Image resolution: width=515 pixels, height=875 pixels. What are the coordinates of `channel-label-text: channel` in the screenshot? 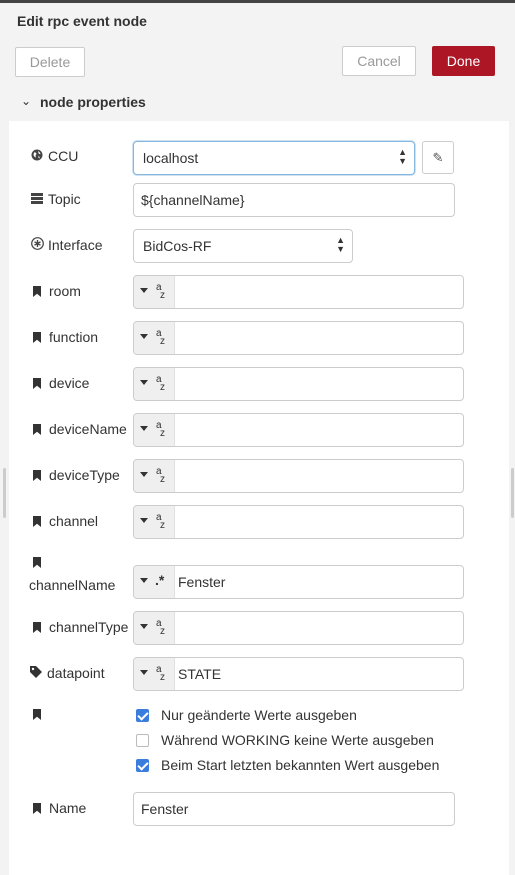 It's located at (74, 521).